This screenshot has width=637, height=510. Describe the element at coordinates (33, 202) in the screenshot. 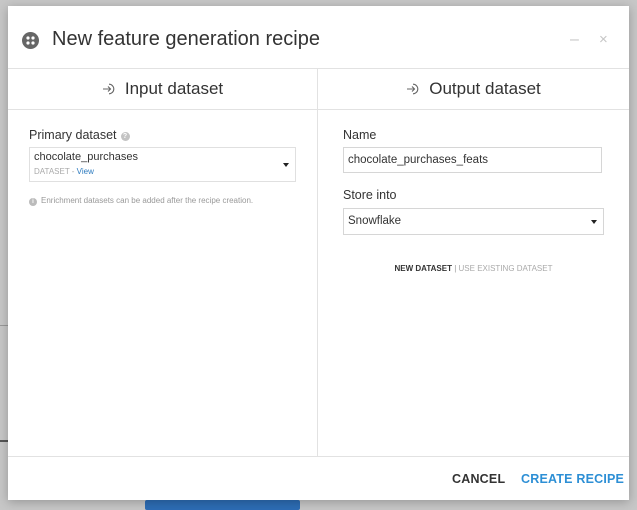

I see `info-icon: i` at that location.